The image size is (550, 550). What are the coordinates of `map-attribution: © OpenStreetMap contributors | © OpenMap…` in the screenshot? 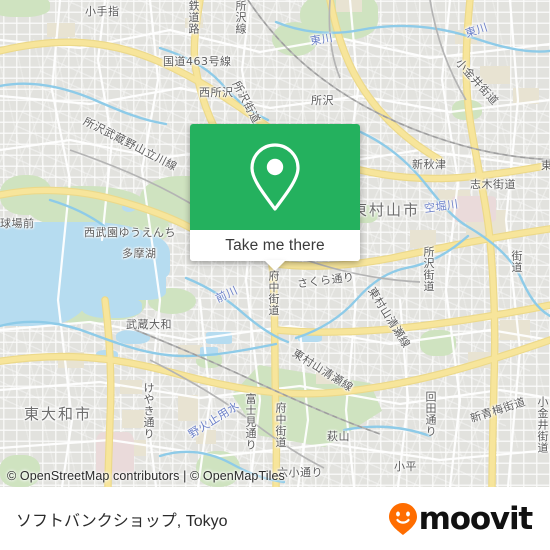 It's located at (146, 476).